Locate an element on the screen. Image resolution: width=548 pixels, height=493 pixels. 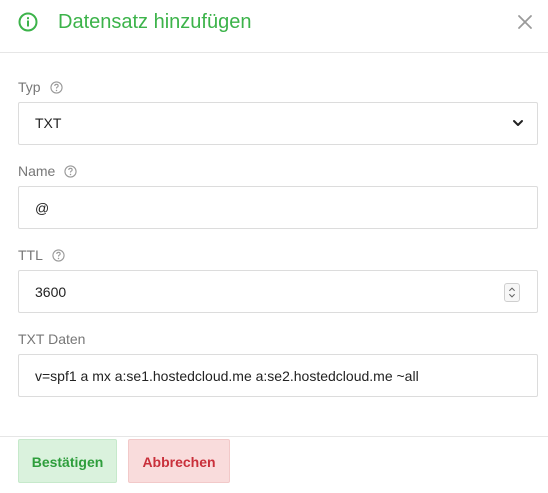
dialog-header: Datensatz hinzufügen is located at coordinates (274, 26).